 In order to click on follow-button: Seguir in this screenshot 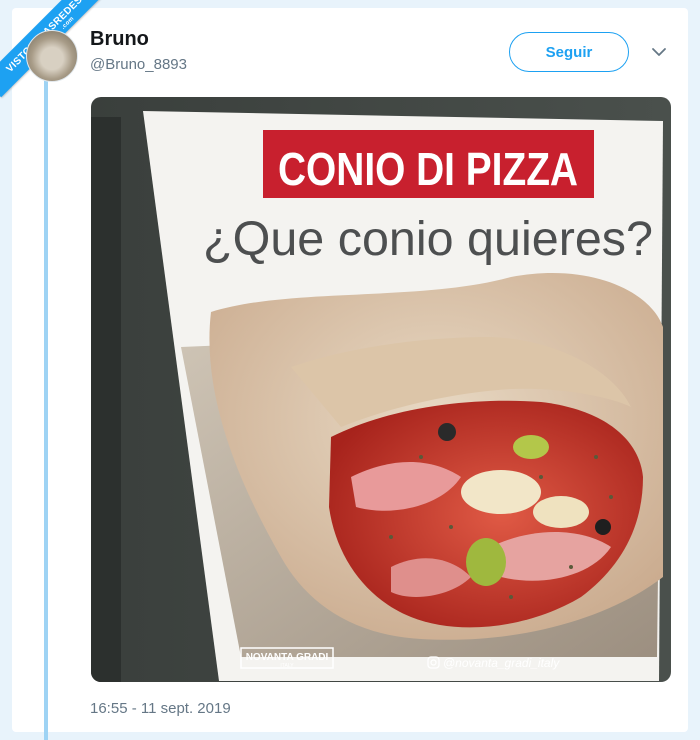, I will do `click(569, 52)`.